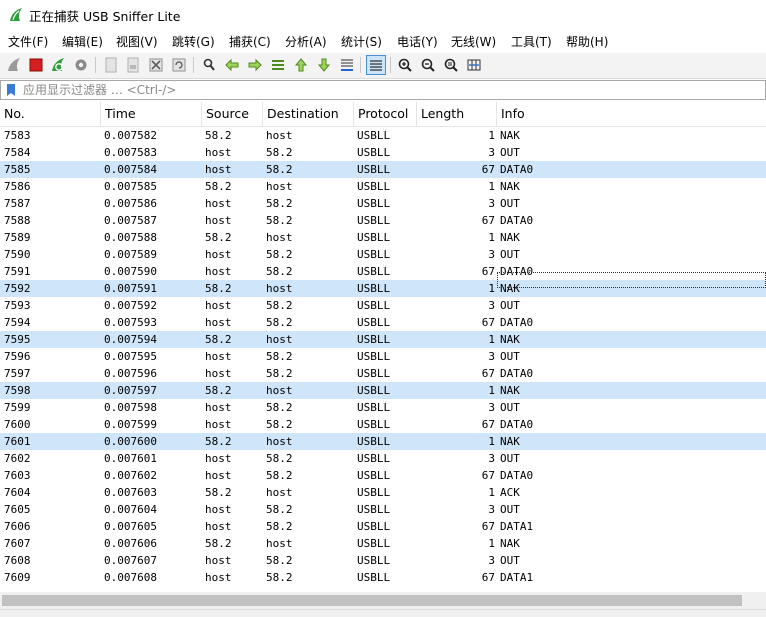 The width and height of the screenshot is (766, 617). Describe the element at coordinates (631, 114) in the screenshot. I see `column-header-info: Info` at that location.